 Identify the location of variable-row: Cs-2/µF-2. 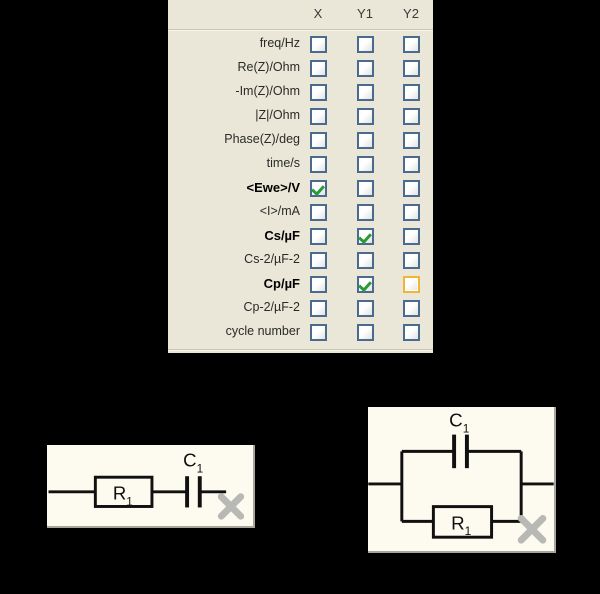
(300, 261).